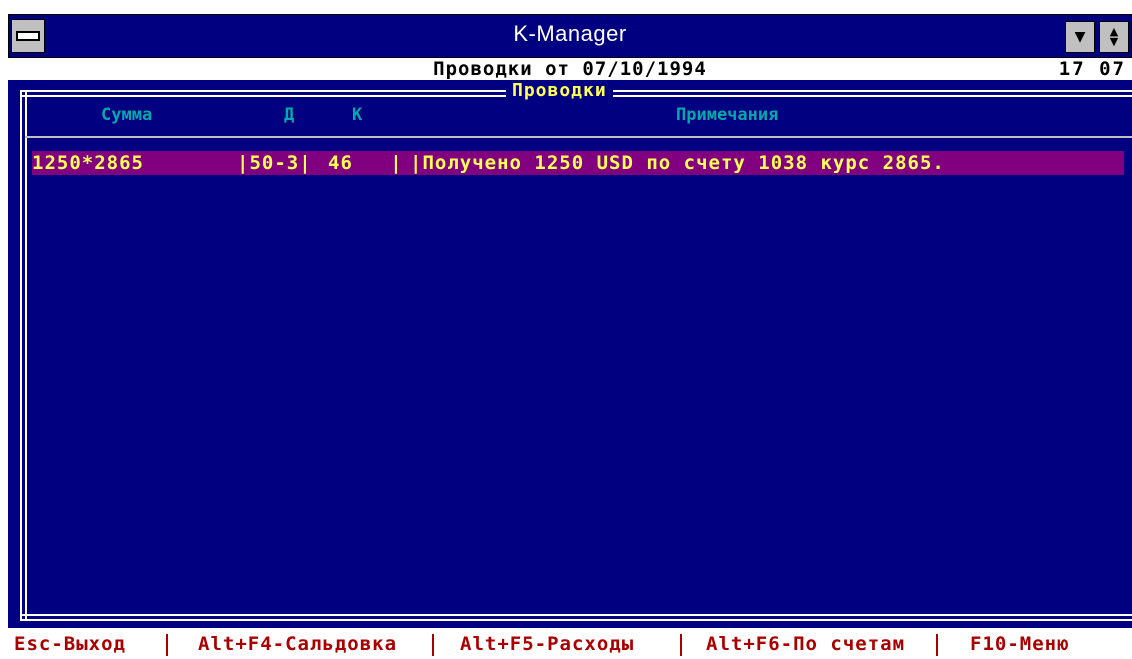  What do you see at coordinates (1020, 644) in the screenshot?
I see `fkey-f10-menu: F10-Меню` at bounding box center [1020, 644].